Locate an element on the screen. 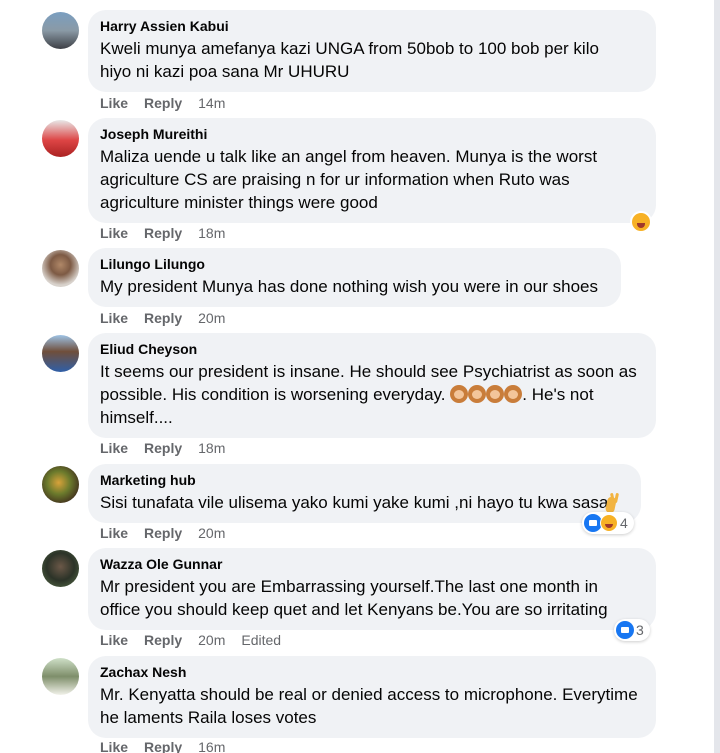 The height and width of the screenshot is (753, 720). comment-author: Lilungo Lilungo is located at coordinates (354, 264).